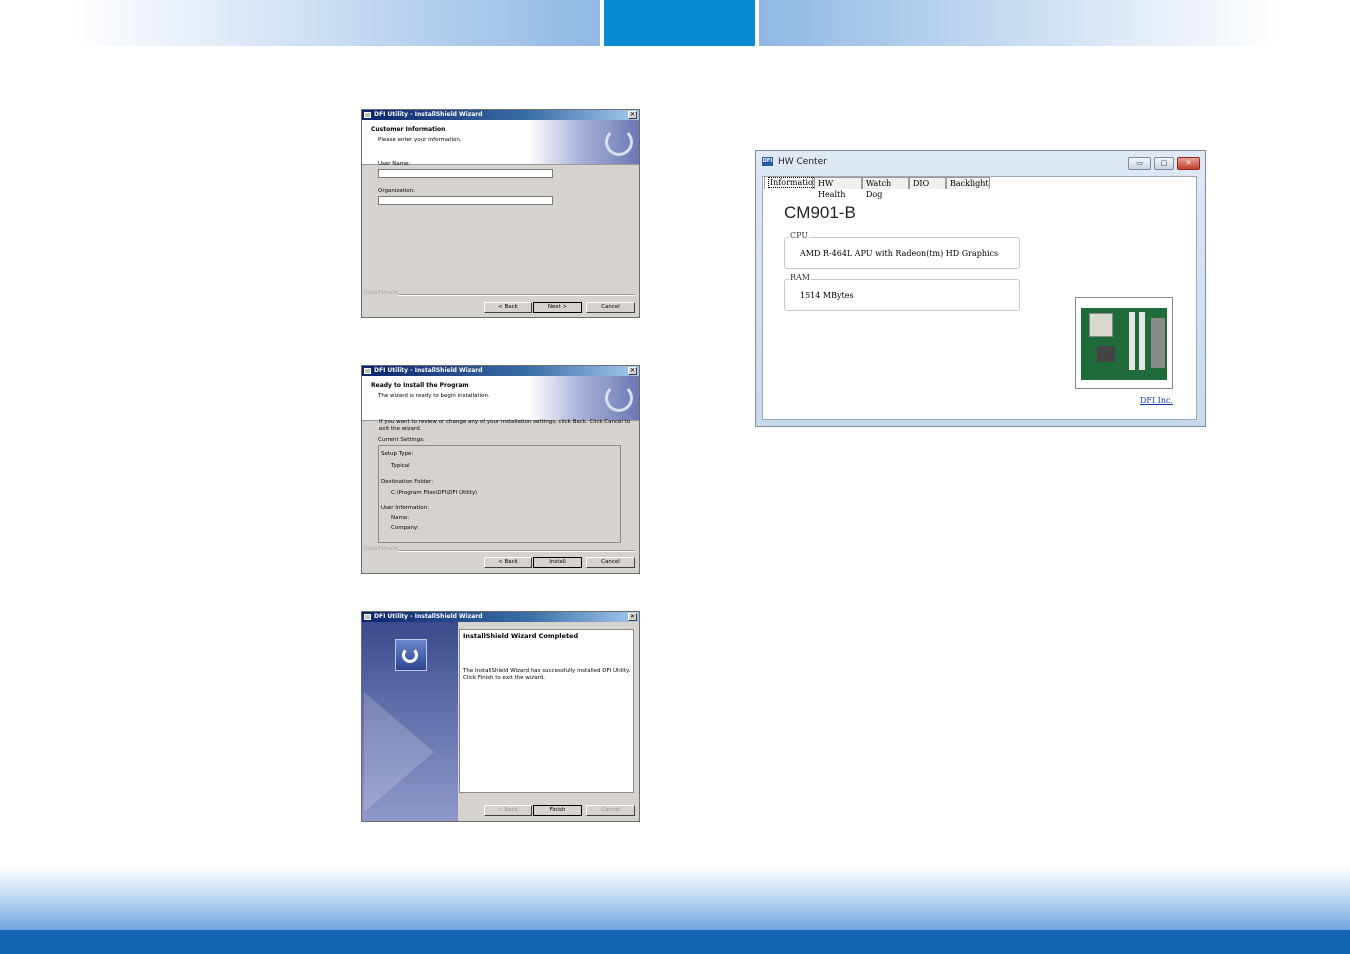 The height and width of the screenshot is (954, 1350). I want to click on tab-dio: DIO, so click(927, 183).